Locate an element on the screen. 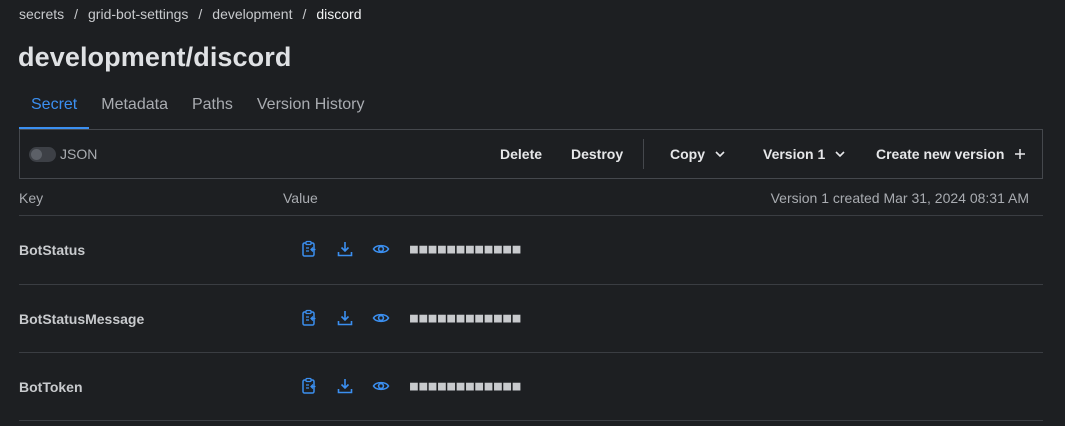  delete-button-label: Delete is located at coordinates (521, 154).